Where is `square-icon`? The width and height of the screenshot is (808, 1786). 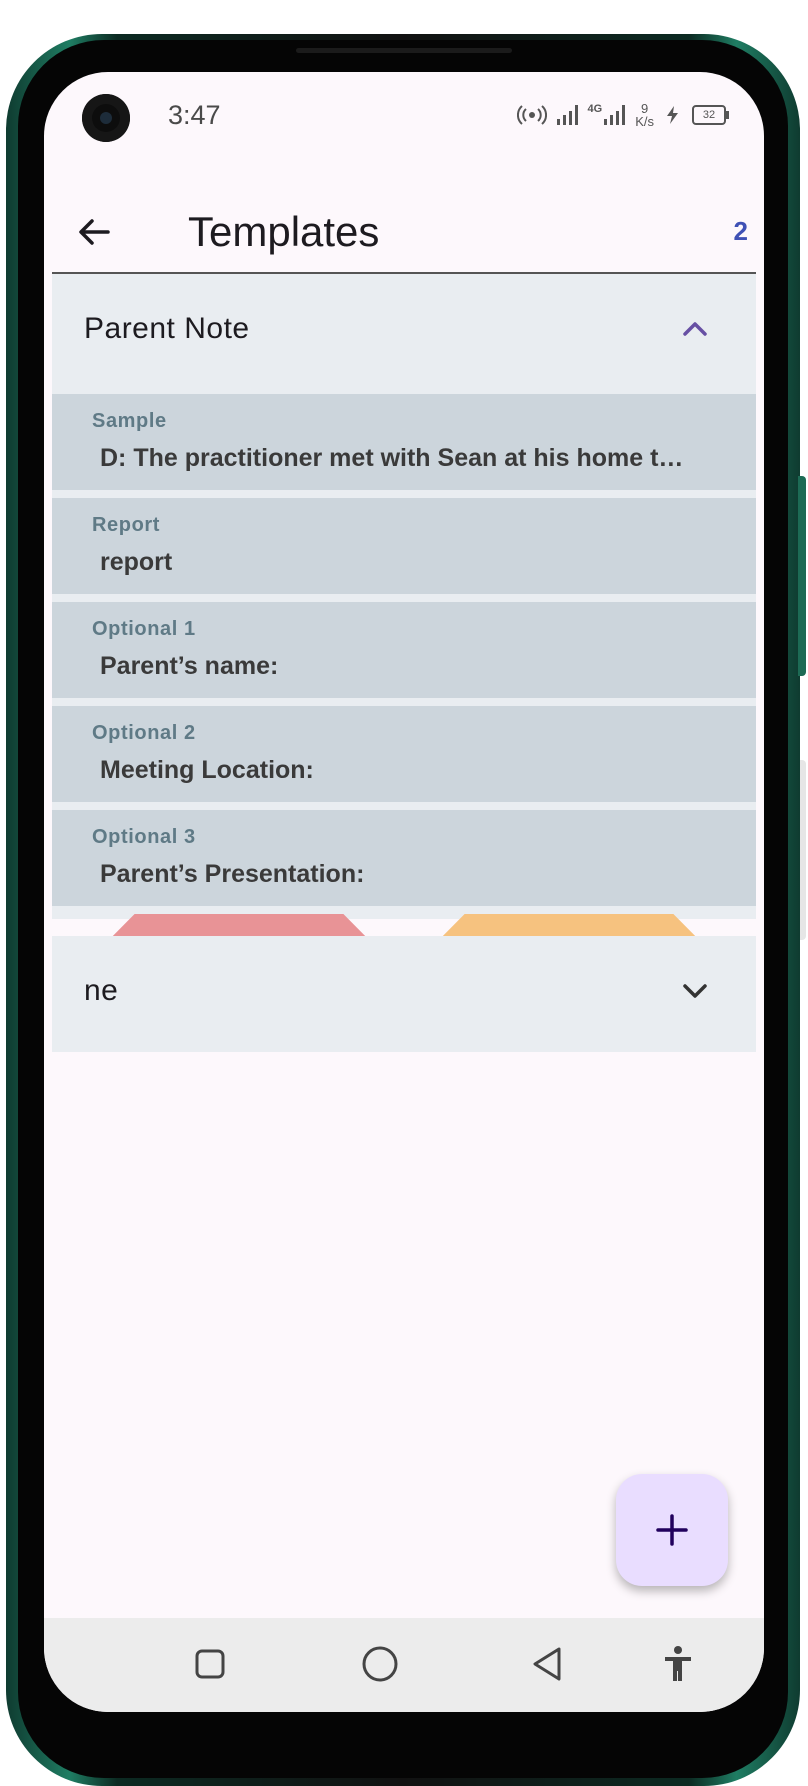 square-icon is located at coordinates (210, 1664).